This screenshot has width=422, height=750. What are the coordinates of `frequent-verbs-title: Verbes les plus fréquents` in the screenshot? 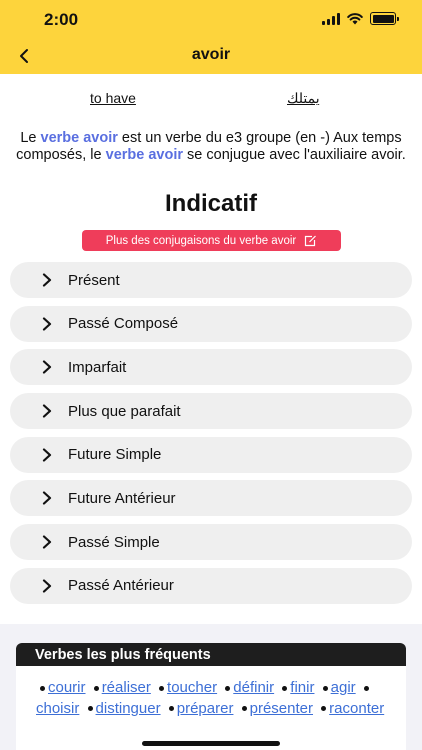 It's located at (211, 654).